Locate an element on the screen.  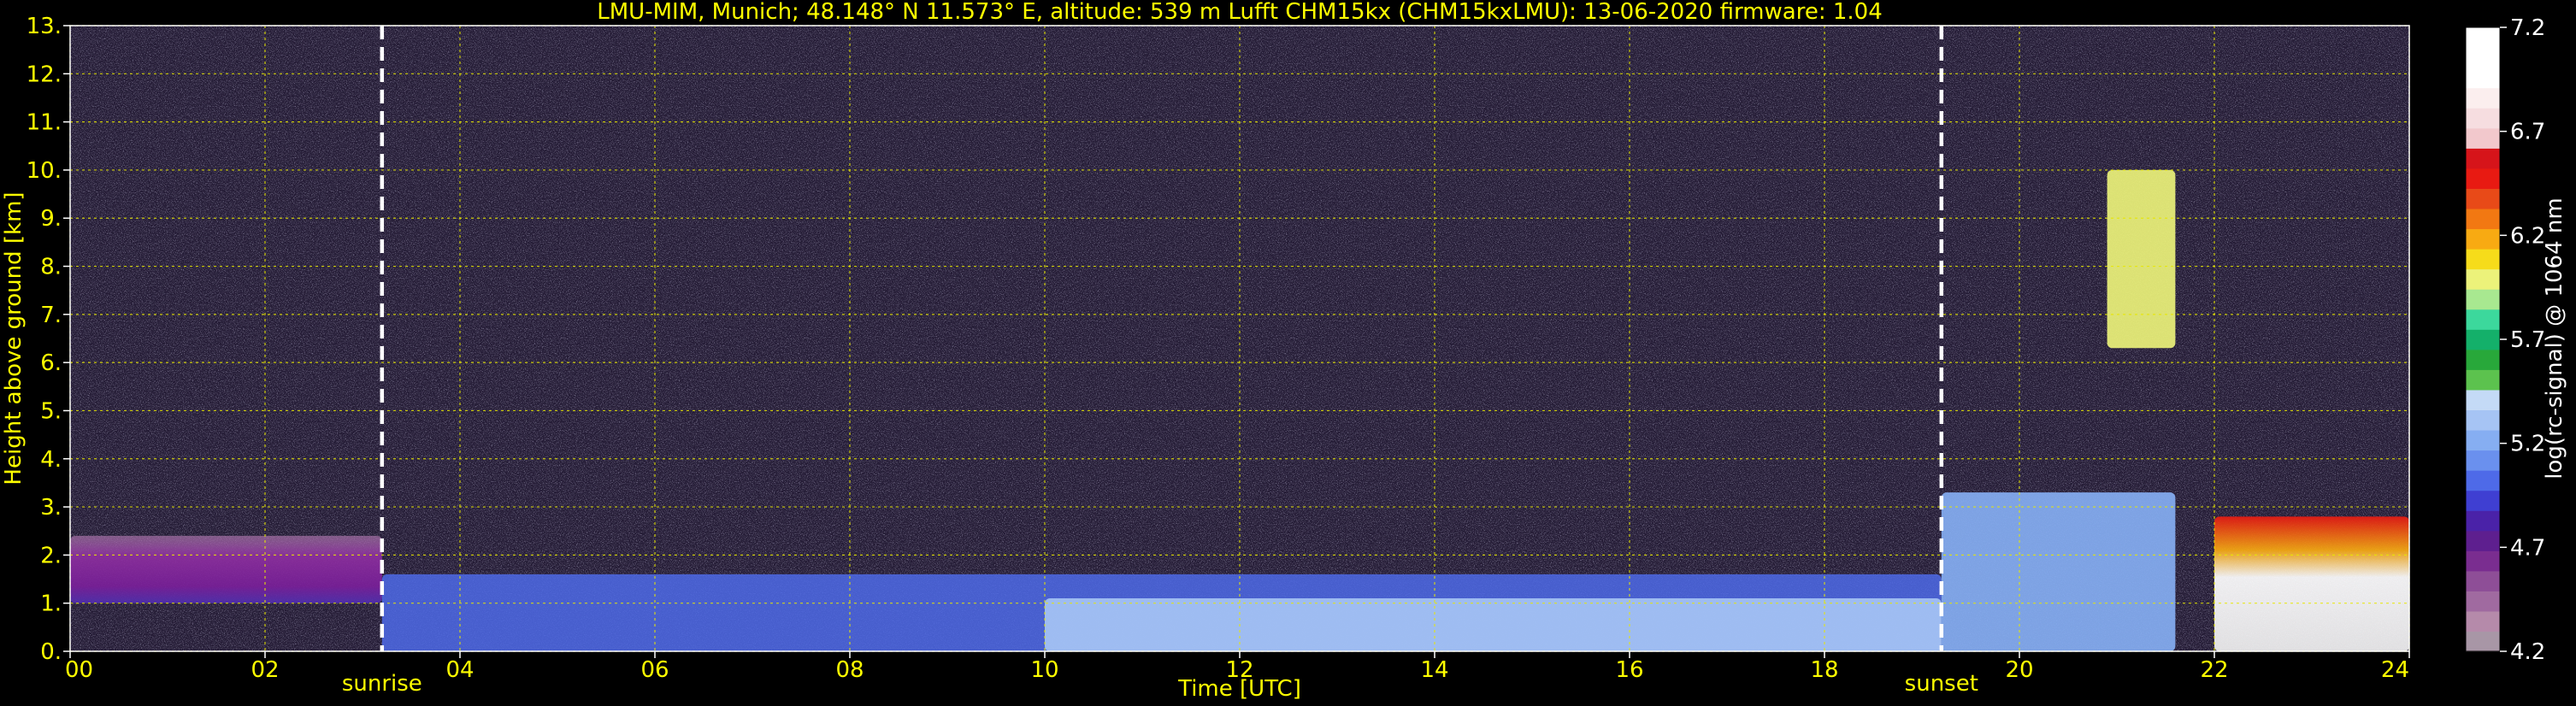
y-tick-label: 2. is located at coordinates (51, 555).